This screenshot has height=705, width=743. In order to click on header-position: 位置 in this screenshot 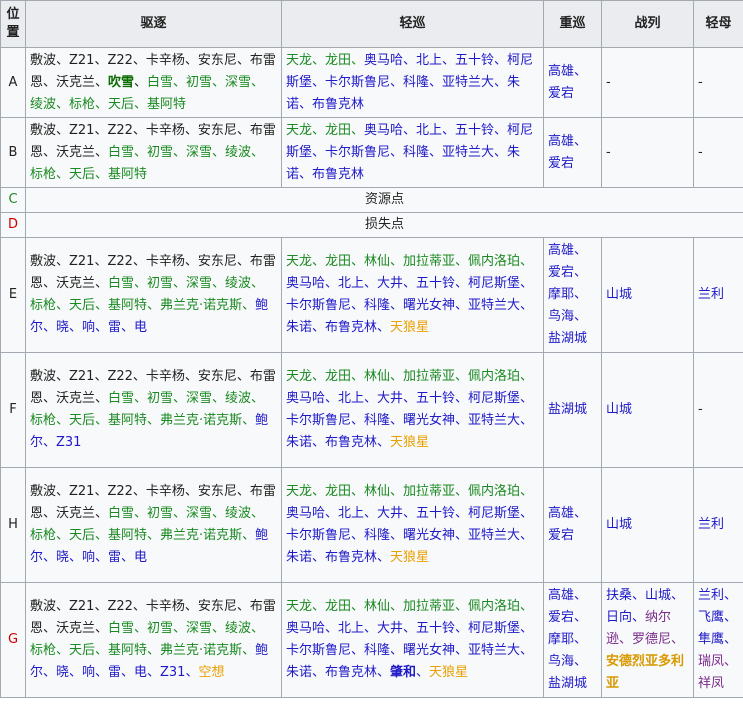, I will do `click(13, 24)`.